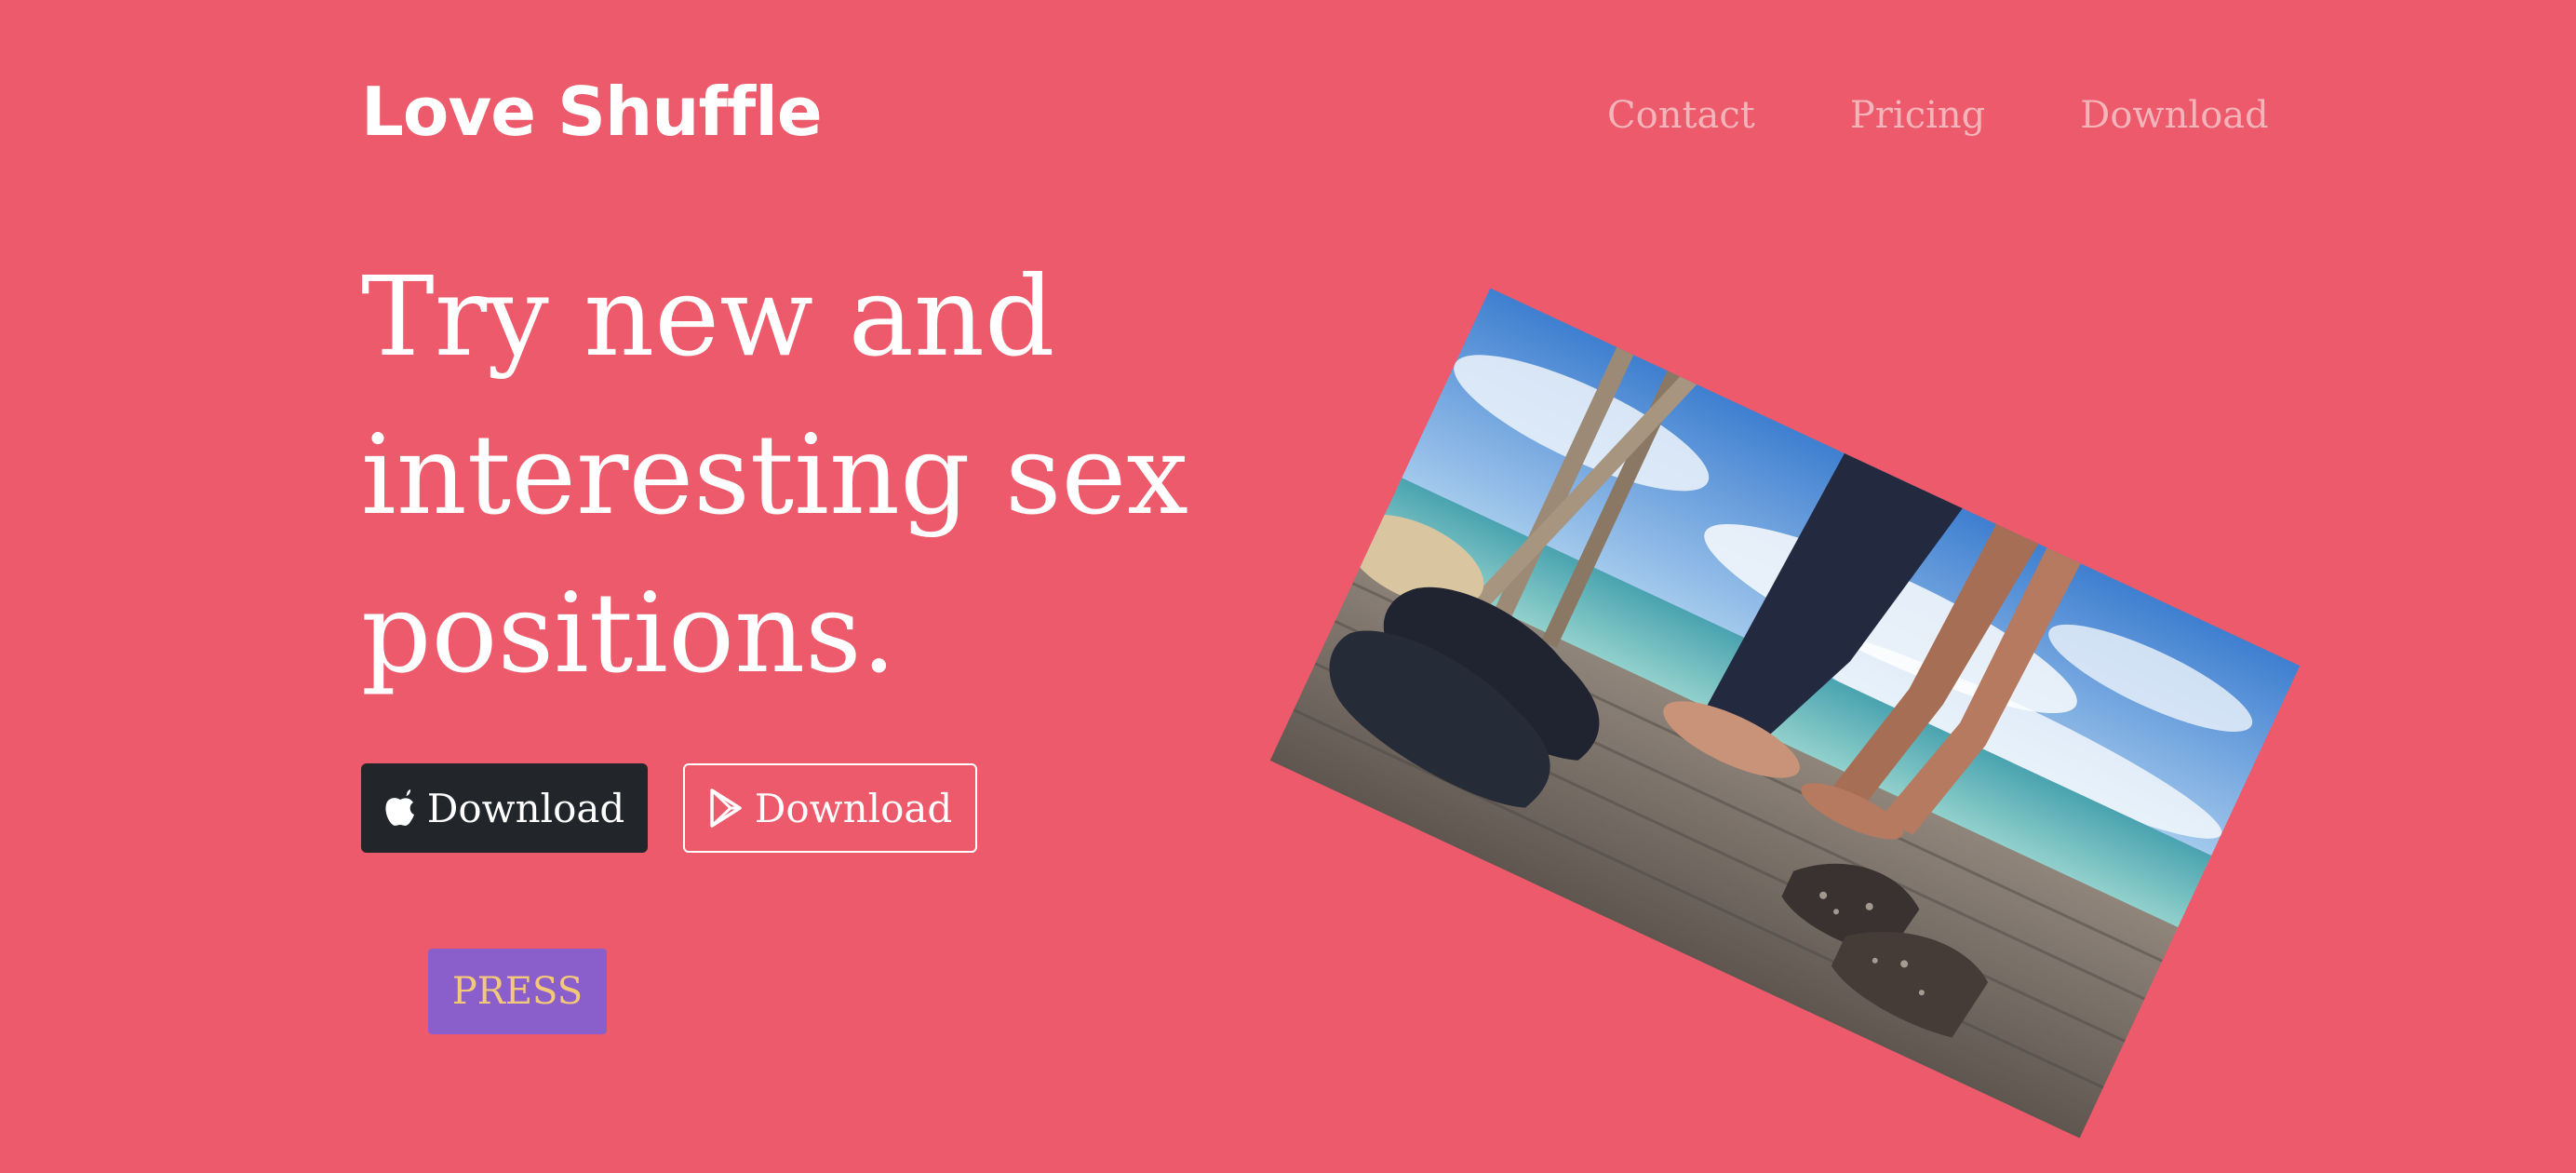 Image resolution: width=2576 pixels, height=1173 pixels. Describe the element at coordinates (2174, 116) in the screenshot. I see `nav-download-link: Download` at that location.